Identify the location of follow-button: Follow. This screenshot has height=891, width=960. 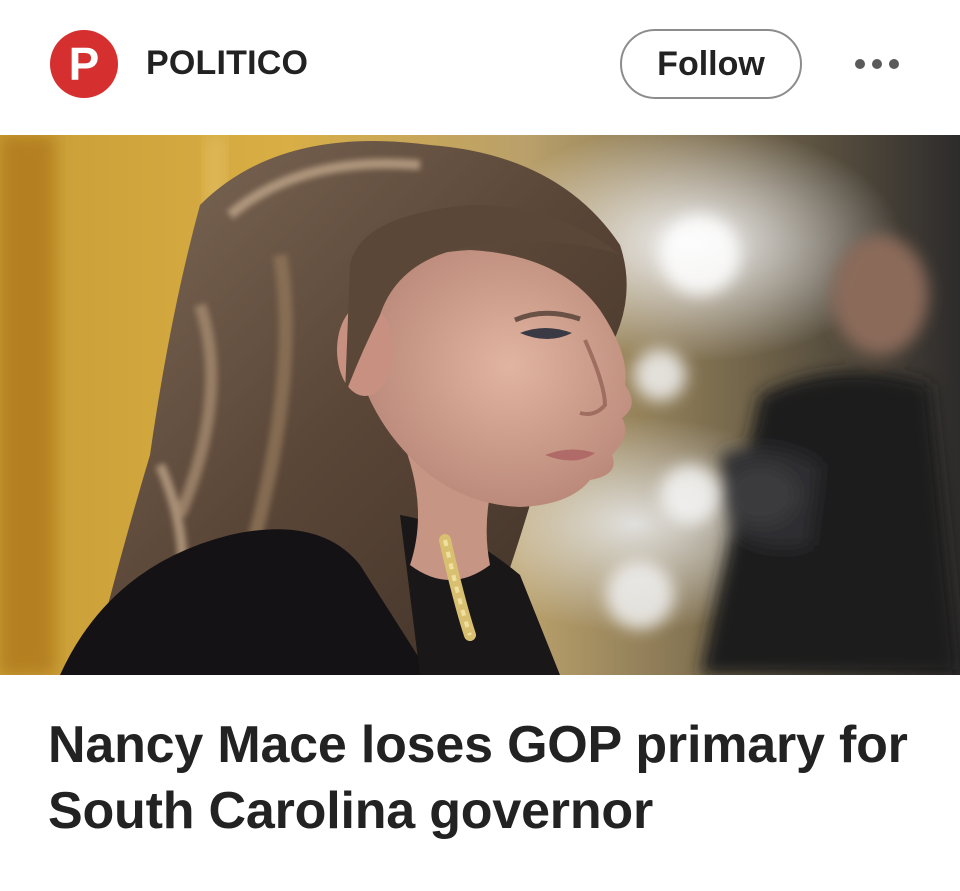
(711, 64).